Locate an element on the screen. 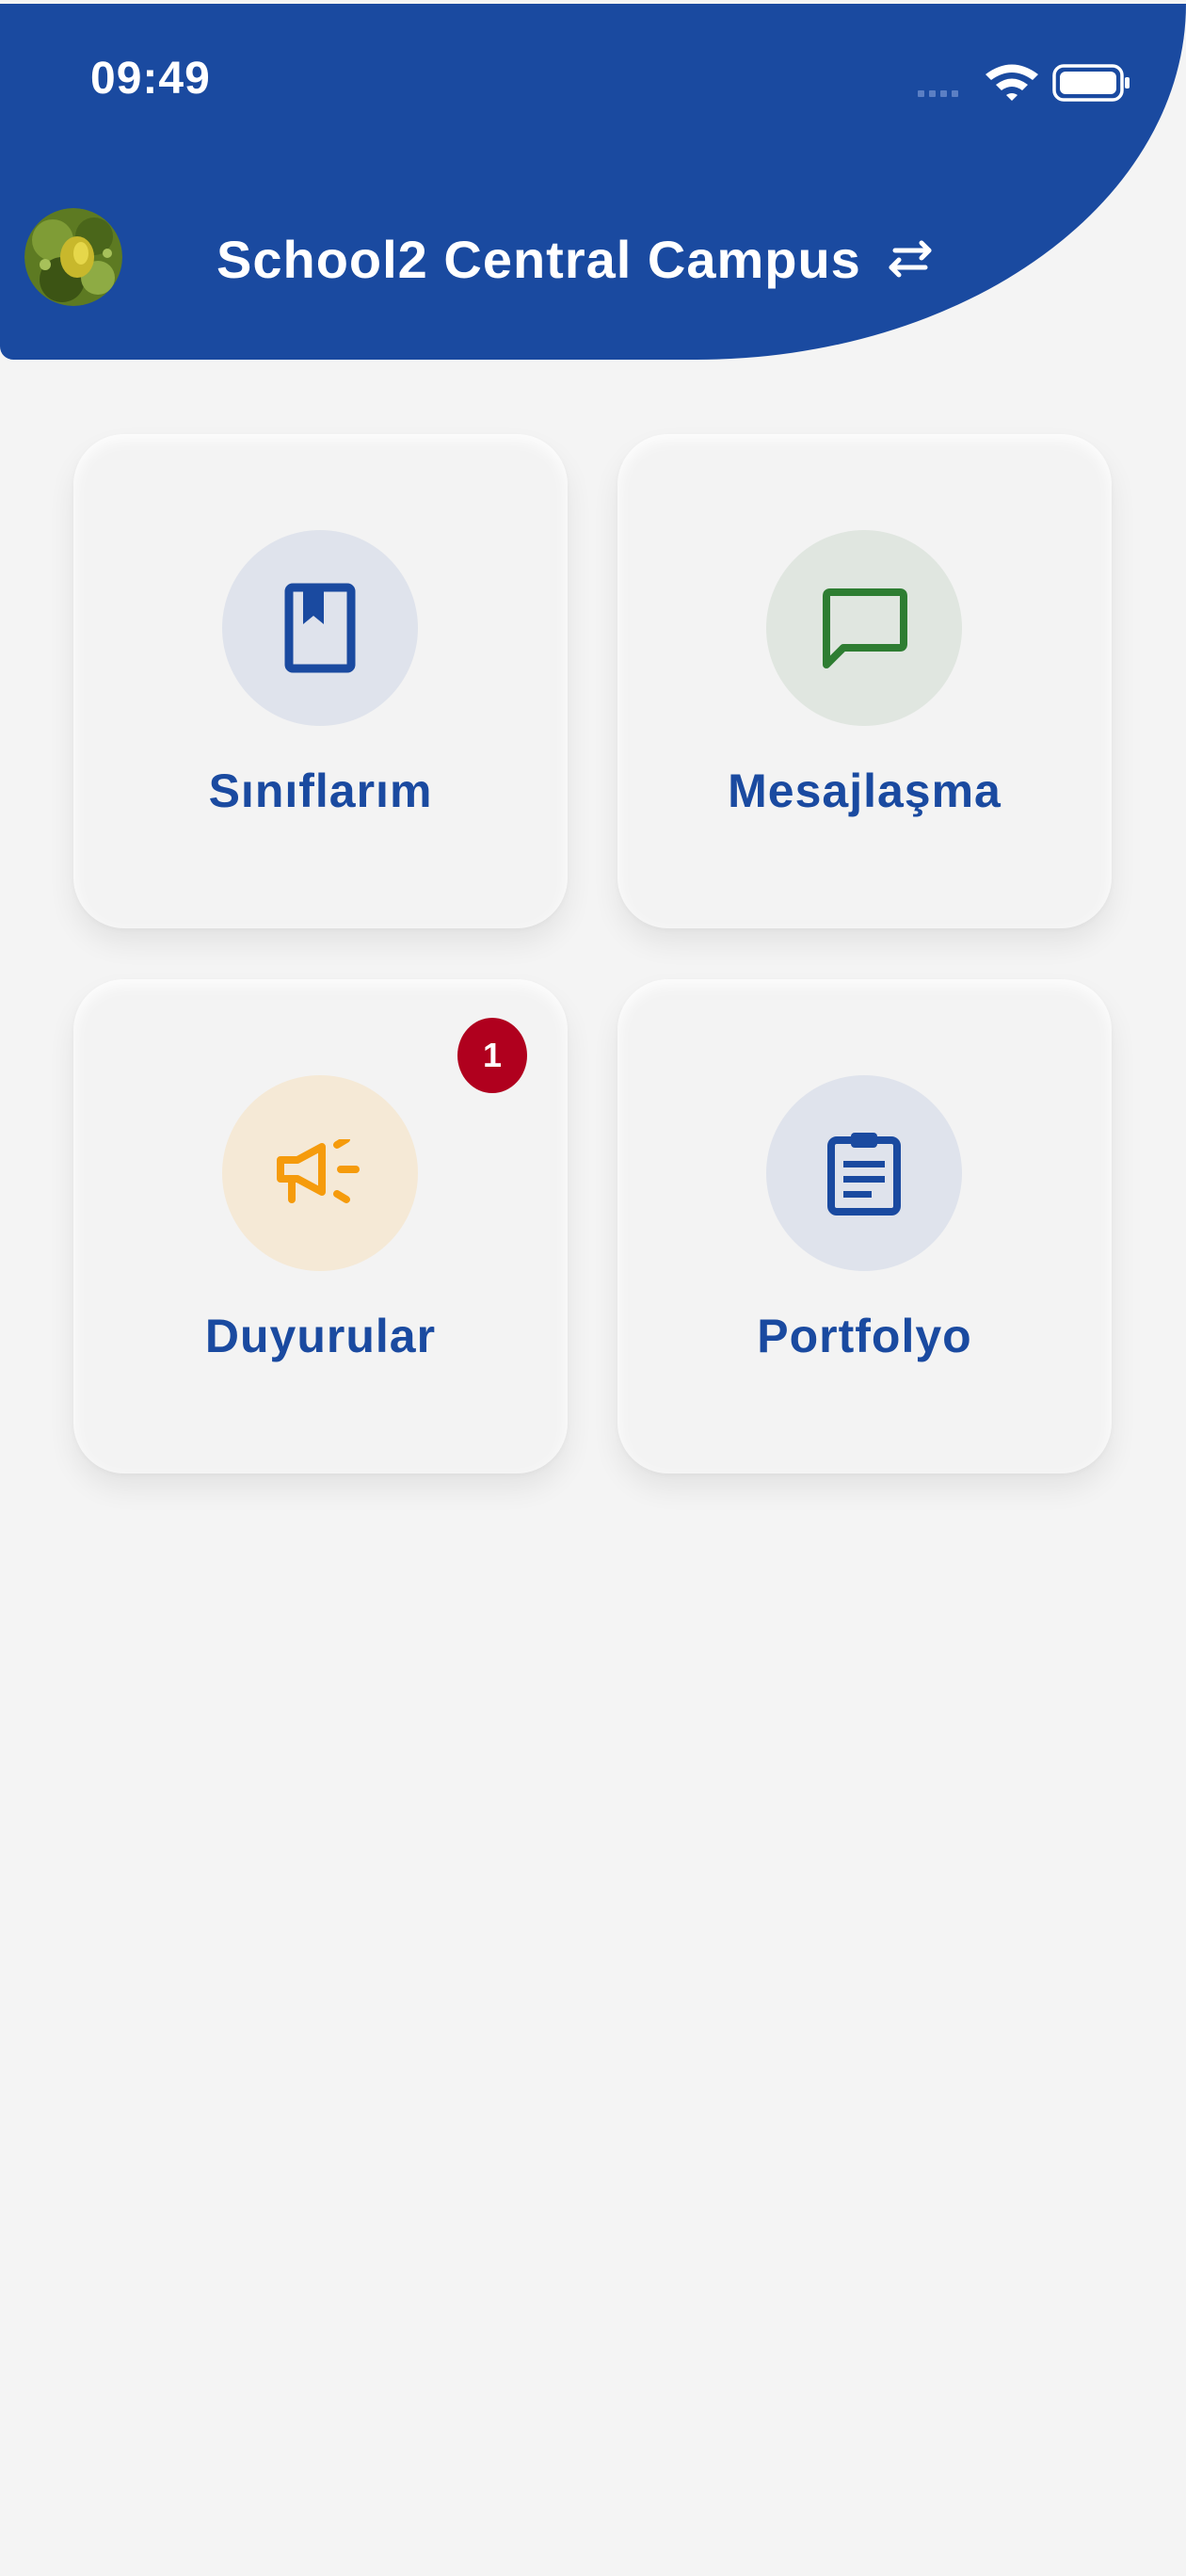 The width and height of the screenshot is (1186, 2576). cellular-signal-icon is located at coordinates (938, 93).